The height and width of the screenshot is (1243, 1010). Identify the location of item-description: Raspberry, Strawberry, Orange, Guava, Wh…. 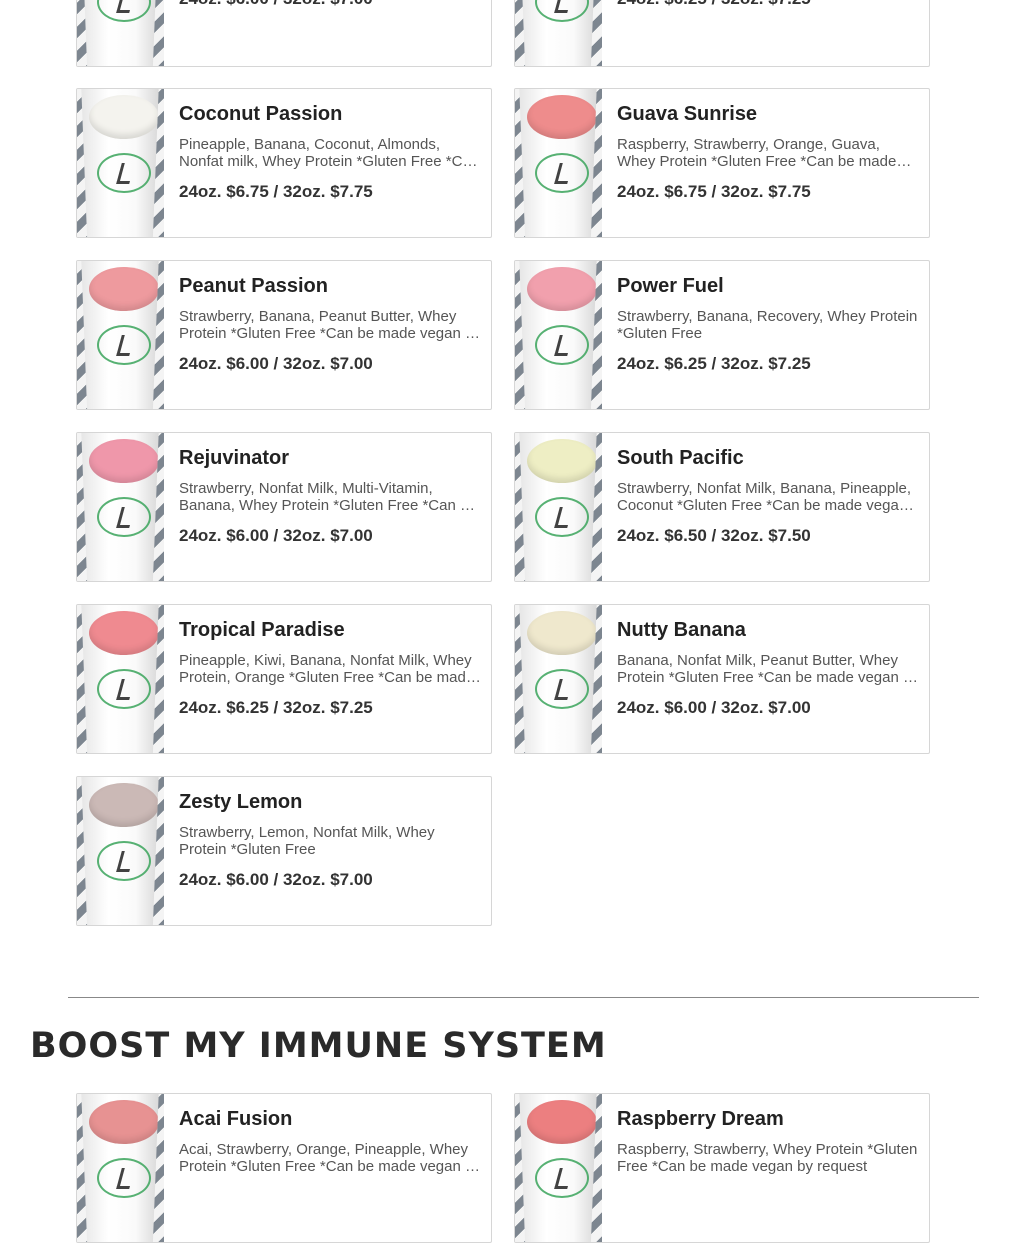
(757, 153).